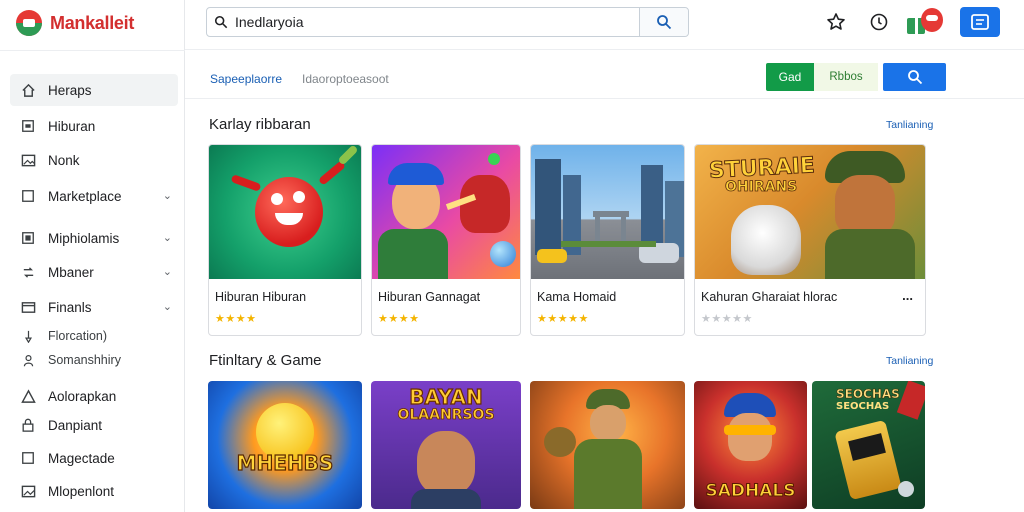 The image size is (1024, 512). Describe the element at coordinates (766, 240) in the screenshot. I see `dog-art` at that location.